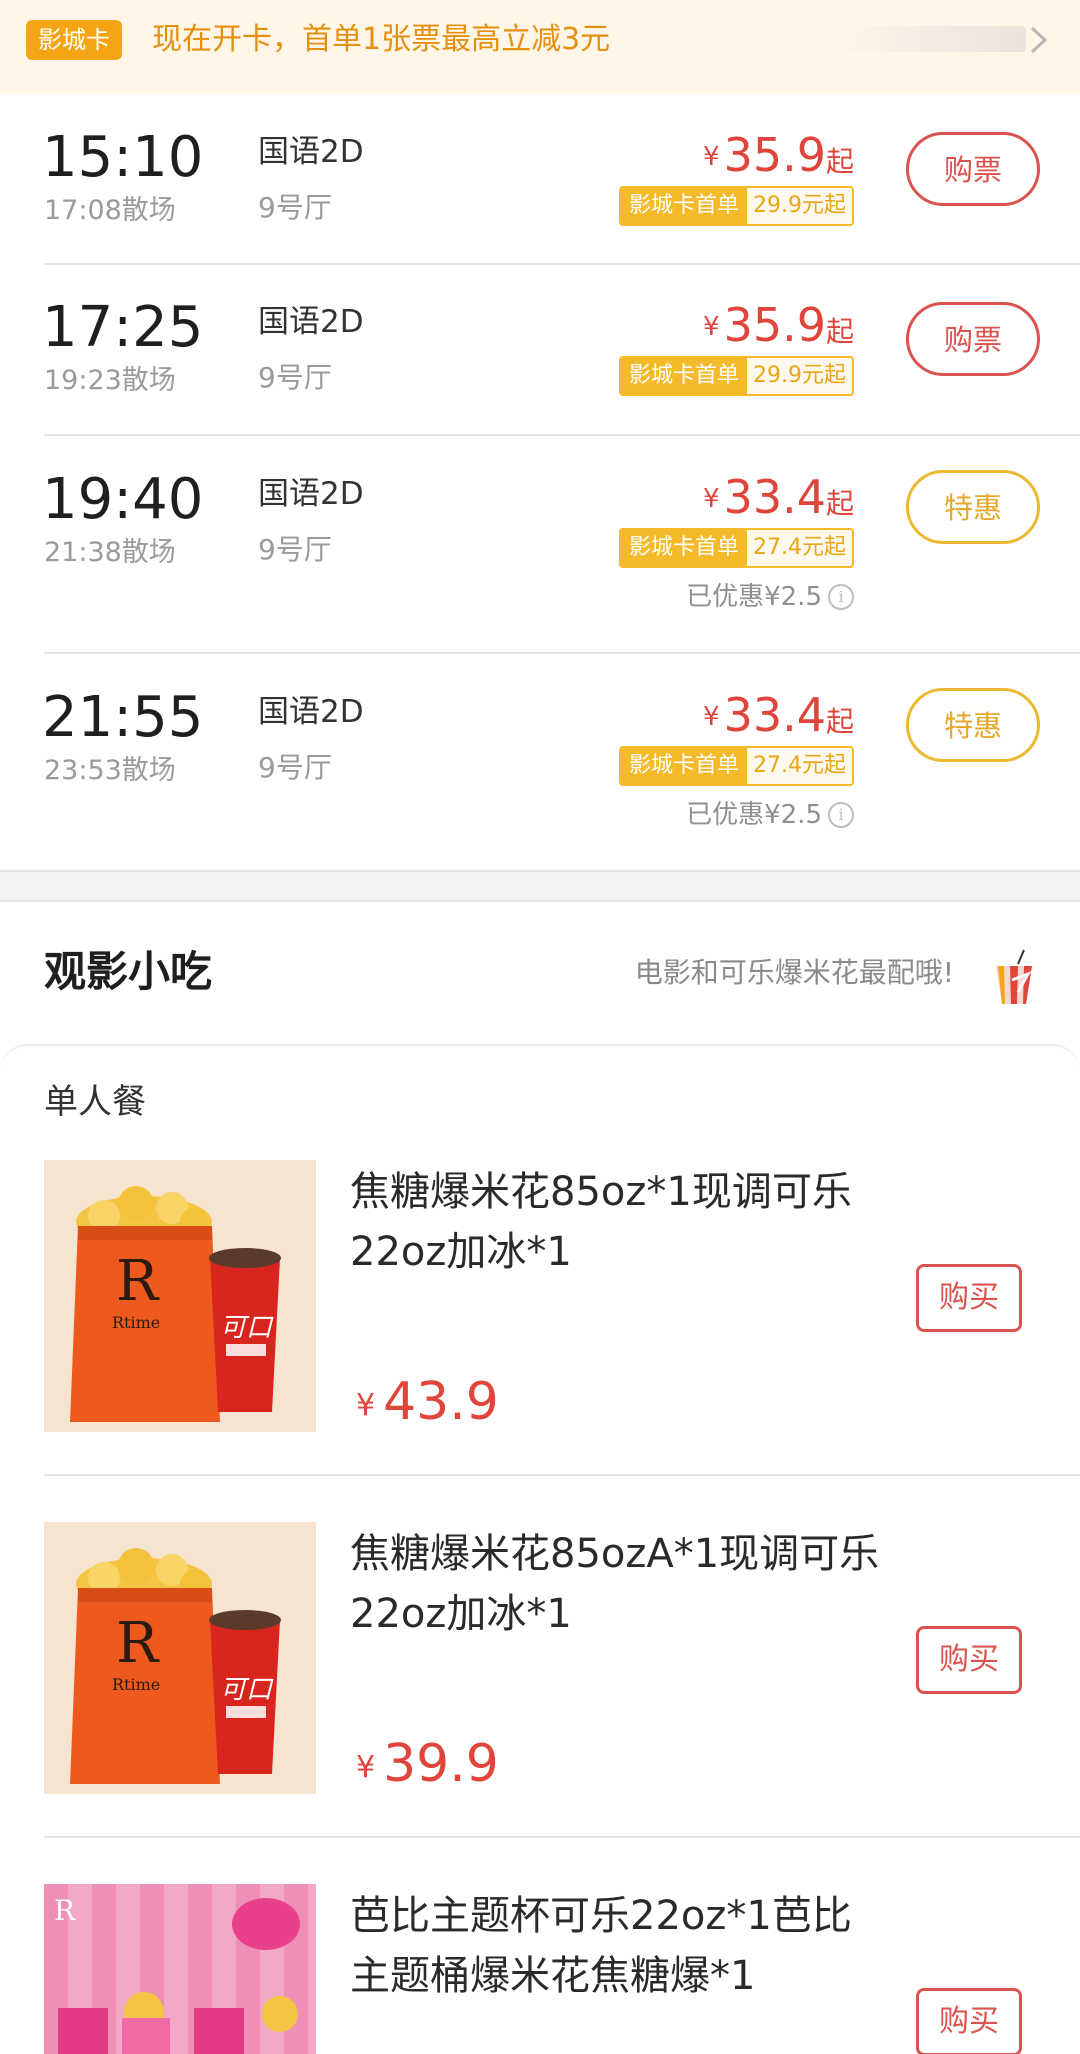  Describe the element at coordinates (95, 1102) in the screenshot. I see `single-set-label: 单人餐` at that location.